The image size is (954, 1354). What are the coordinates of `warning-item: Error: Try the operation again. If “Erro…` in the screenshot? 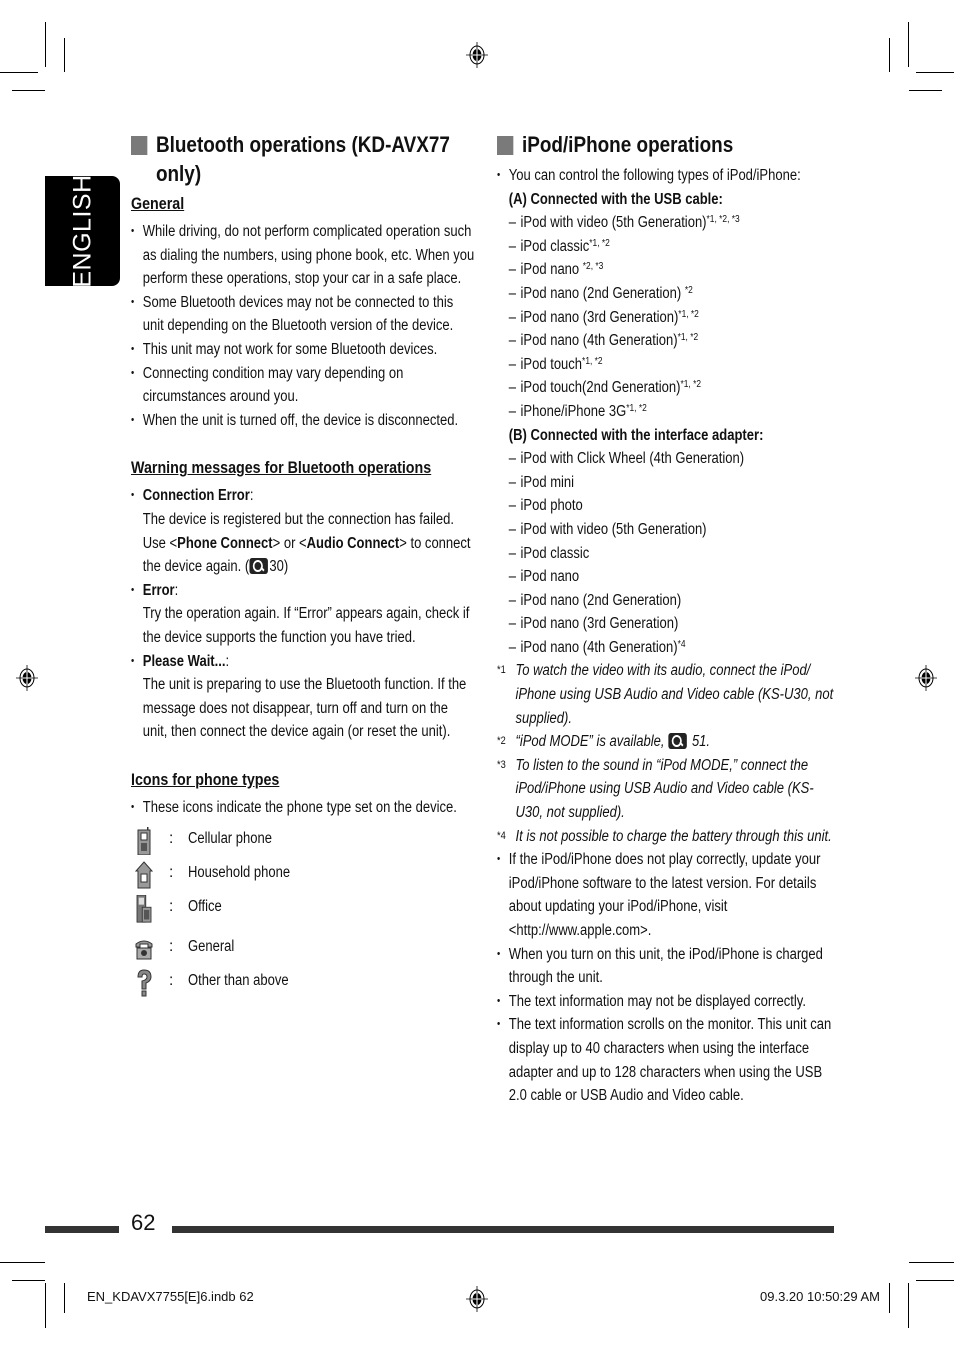 It's located at (303, 614).